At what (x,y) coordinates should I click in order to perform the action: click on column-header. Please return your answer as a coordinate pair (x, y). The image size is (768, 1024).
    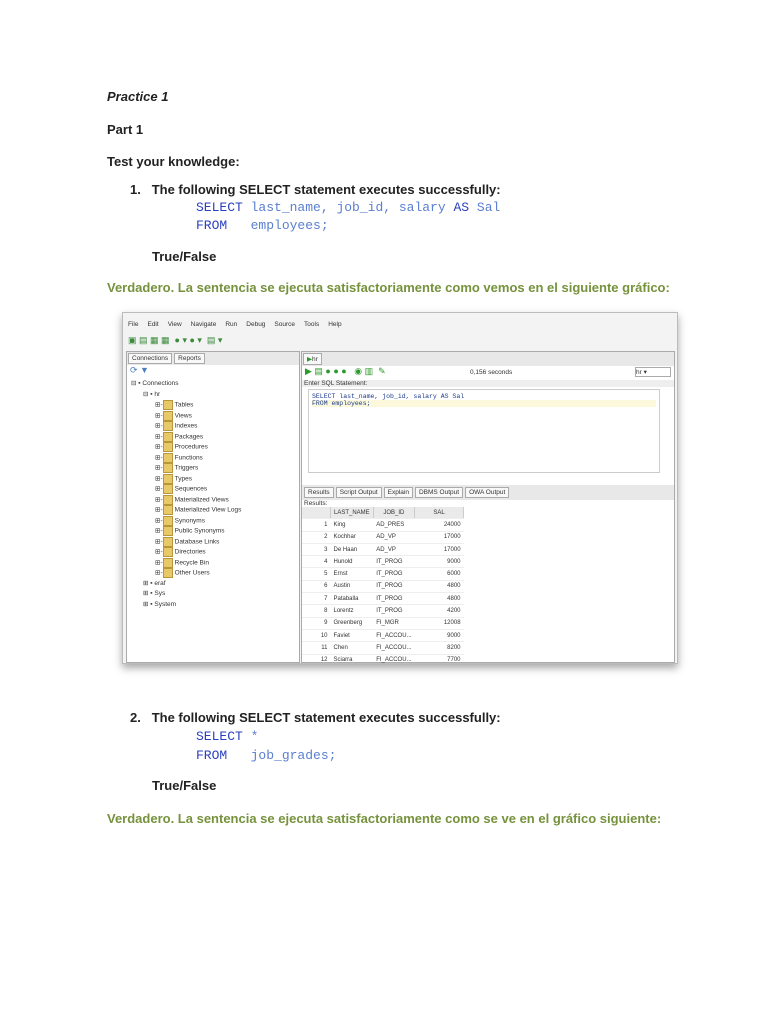
    Looking at the image, I should click on (316, 513).